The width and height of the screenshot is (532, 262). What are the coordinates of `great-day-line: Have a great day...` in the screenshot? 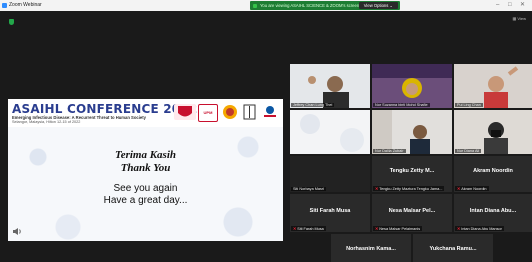 It's located at (145, 200).